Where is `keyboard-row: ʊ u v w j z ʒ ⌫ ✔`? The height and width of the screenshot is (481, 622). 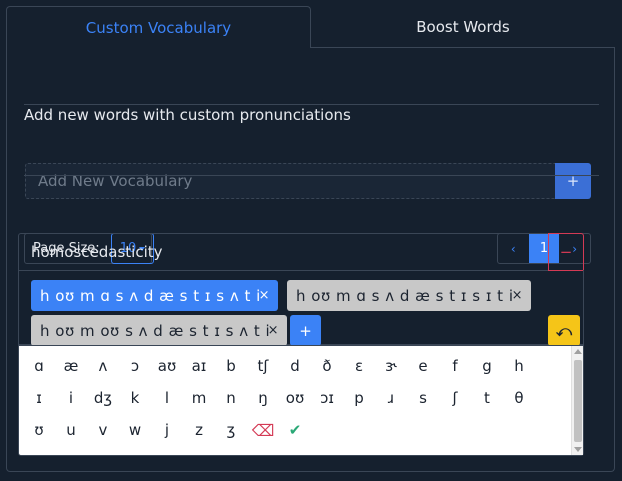 keyboard-row: ʊ u v w j z ʒ ⌫ ✔ is located at coordinates (167, 430).